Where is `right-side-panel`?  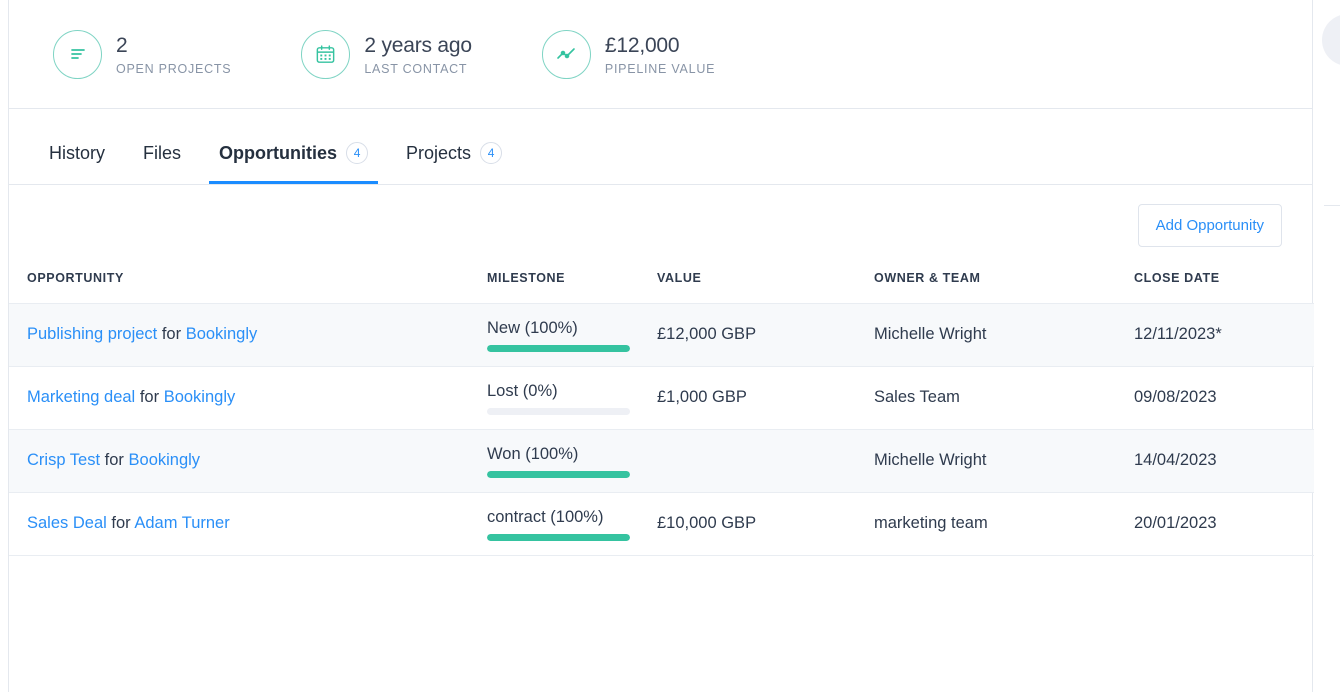 right-side-panel is located at coordinates (1327, 346).